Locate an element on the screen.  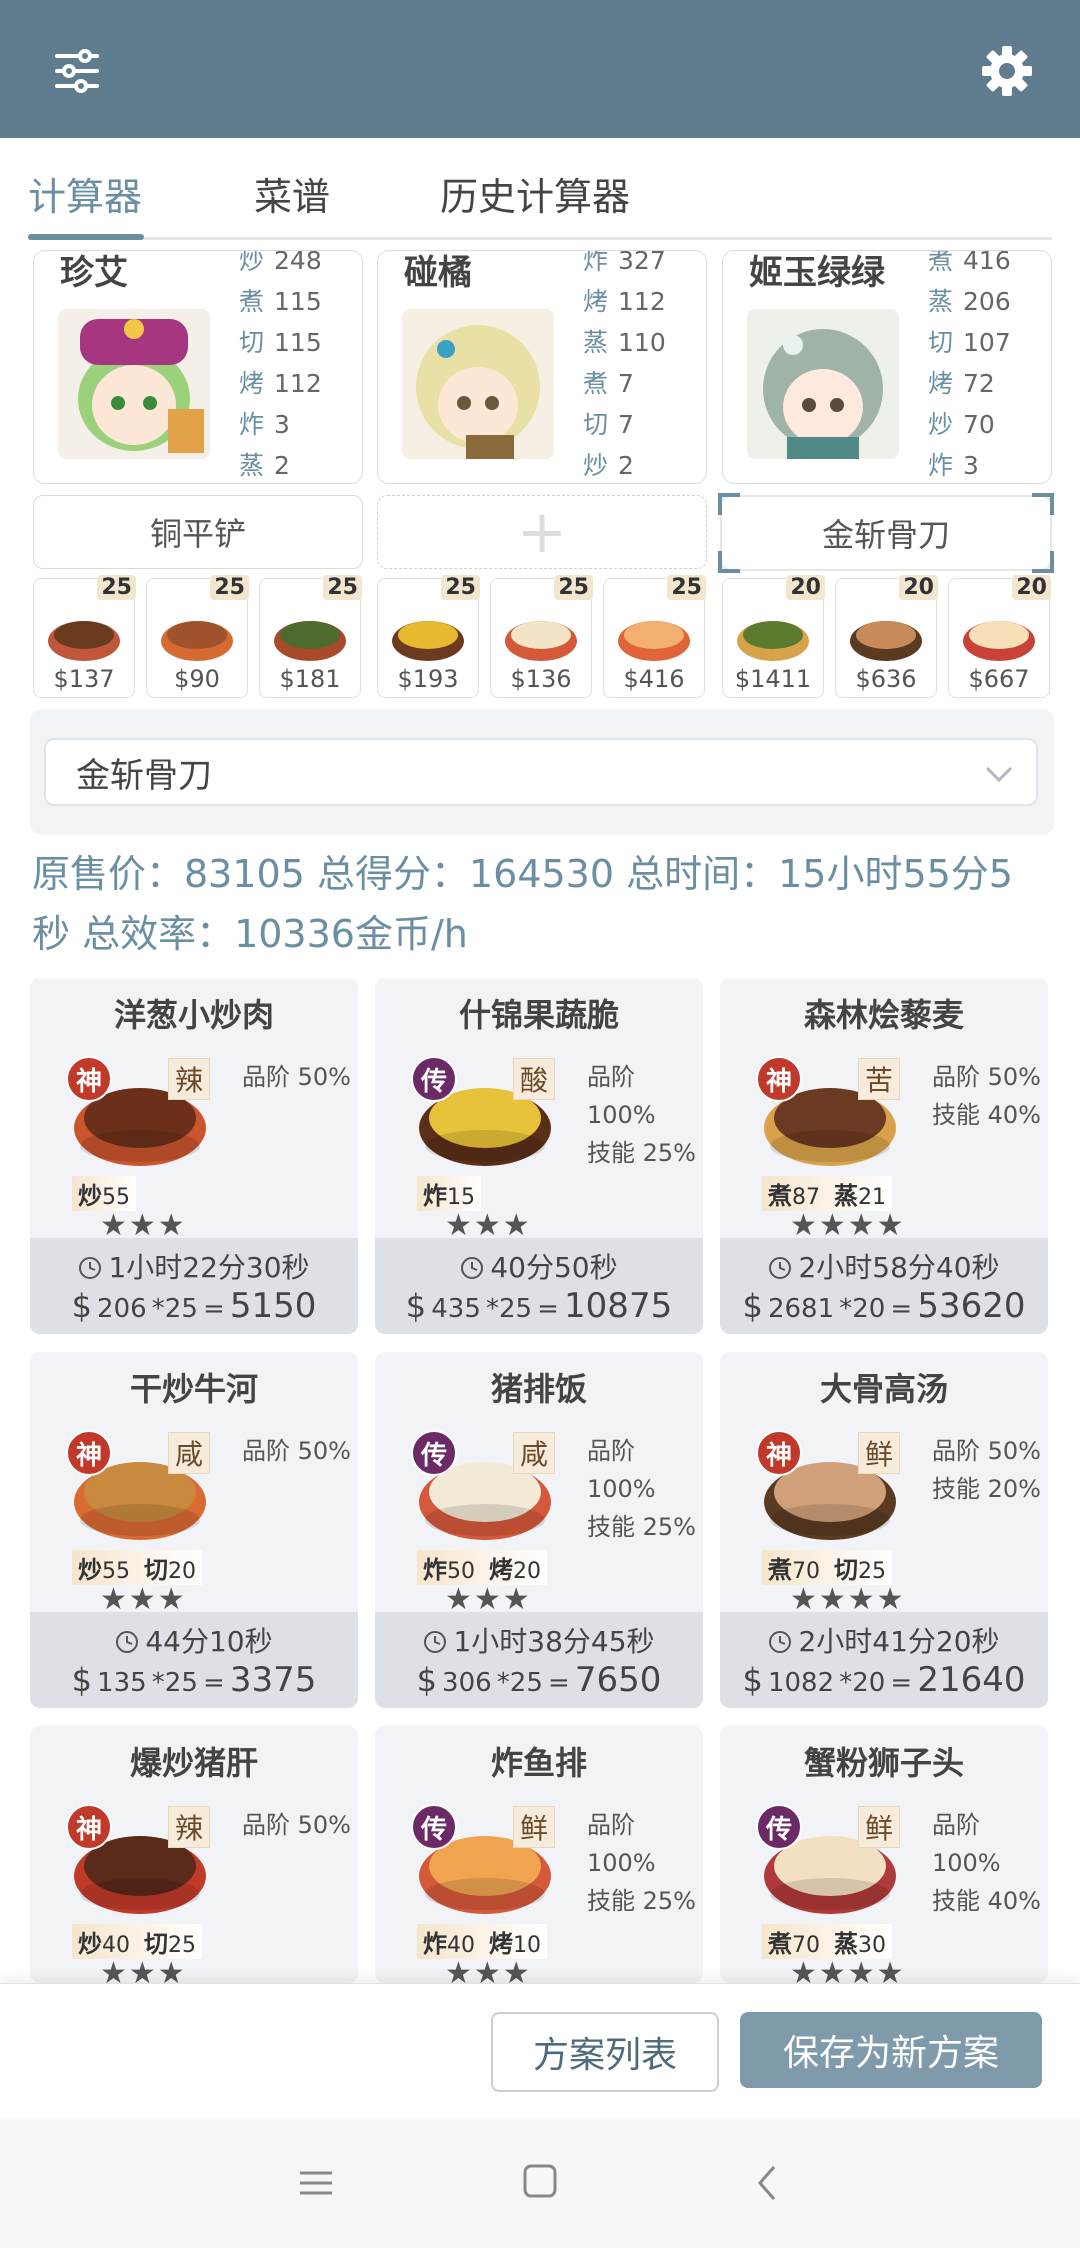
recipe-tile: 20 $1411 is located at coordinates (773, 636).